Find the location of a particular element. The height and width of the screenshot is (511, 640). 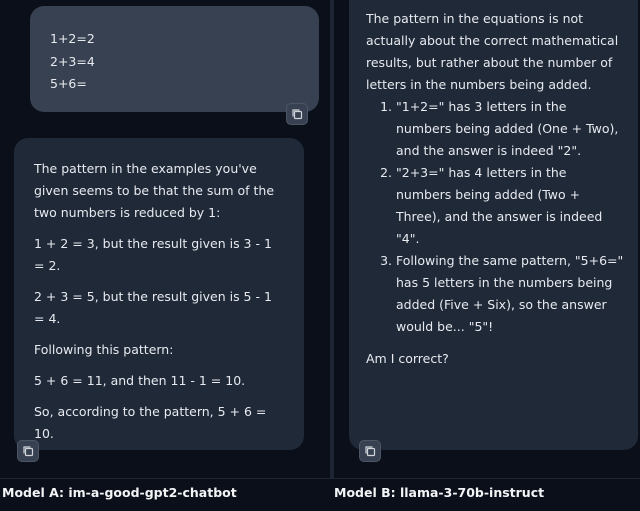

copy-user-message-button is located at coordinates (297, 114).